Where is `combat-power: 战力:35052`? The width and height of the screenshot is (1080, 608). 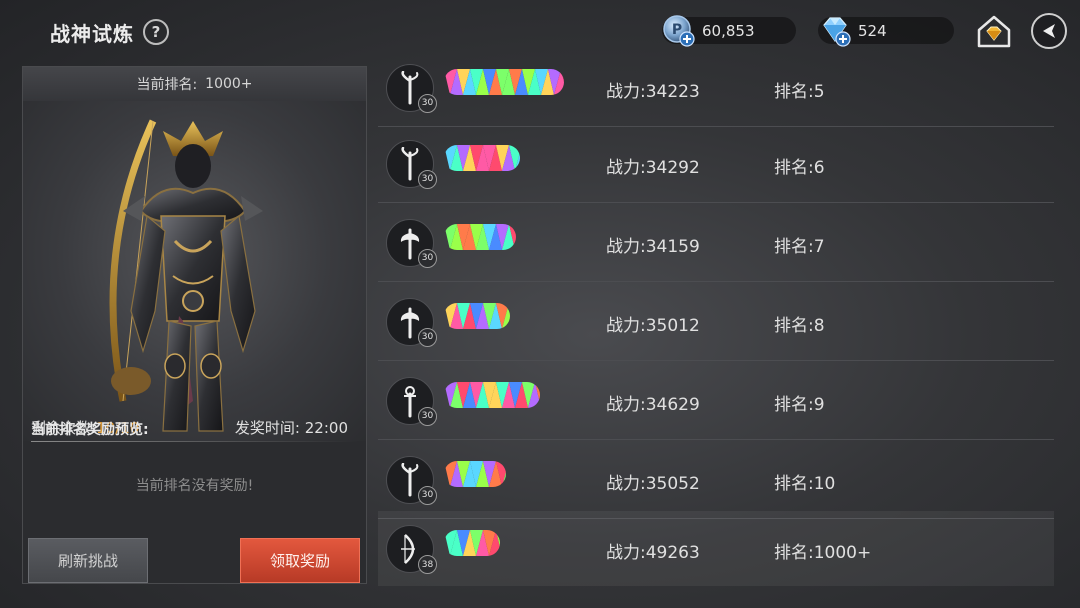
combat-power: 战力:35052 is located at coordinates (653, 483).